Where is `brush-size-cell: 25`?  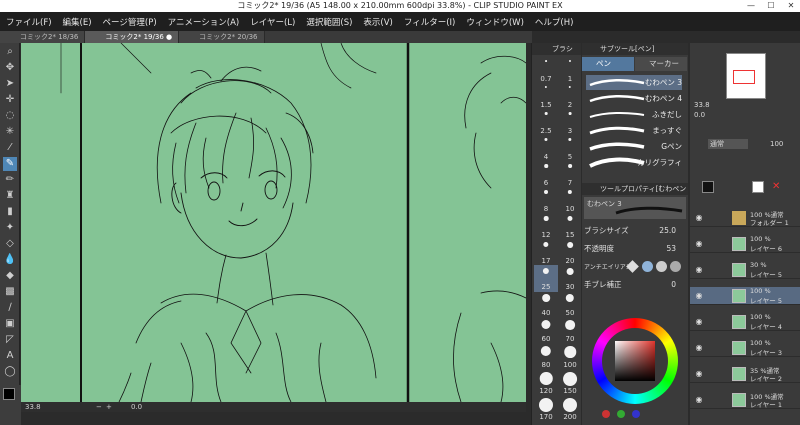 brush-size-cell: 25 is located at coordinates (546, 278).